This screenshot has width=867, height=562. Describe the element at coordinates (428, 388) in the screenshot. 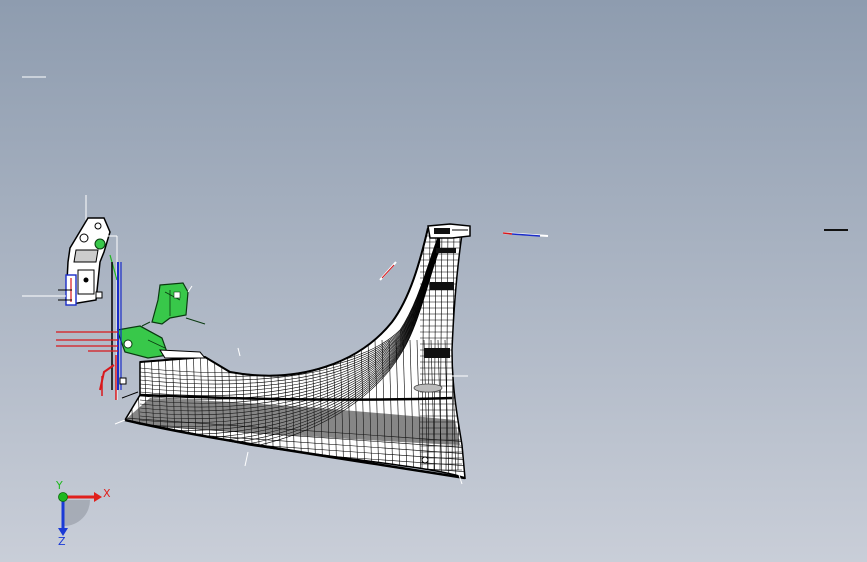

I see `fender-badge` at that location.